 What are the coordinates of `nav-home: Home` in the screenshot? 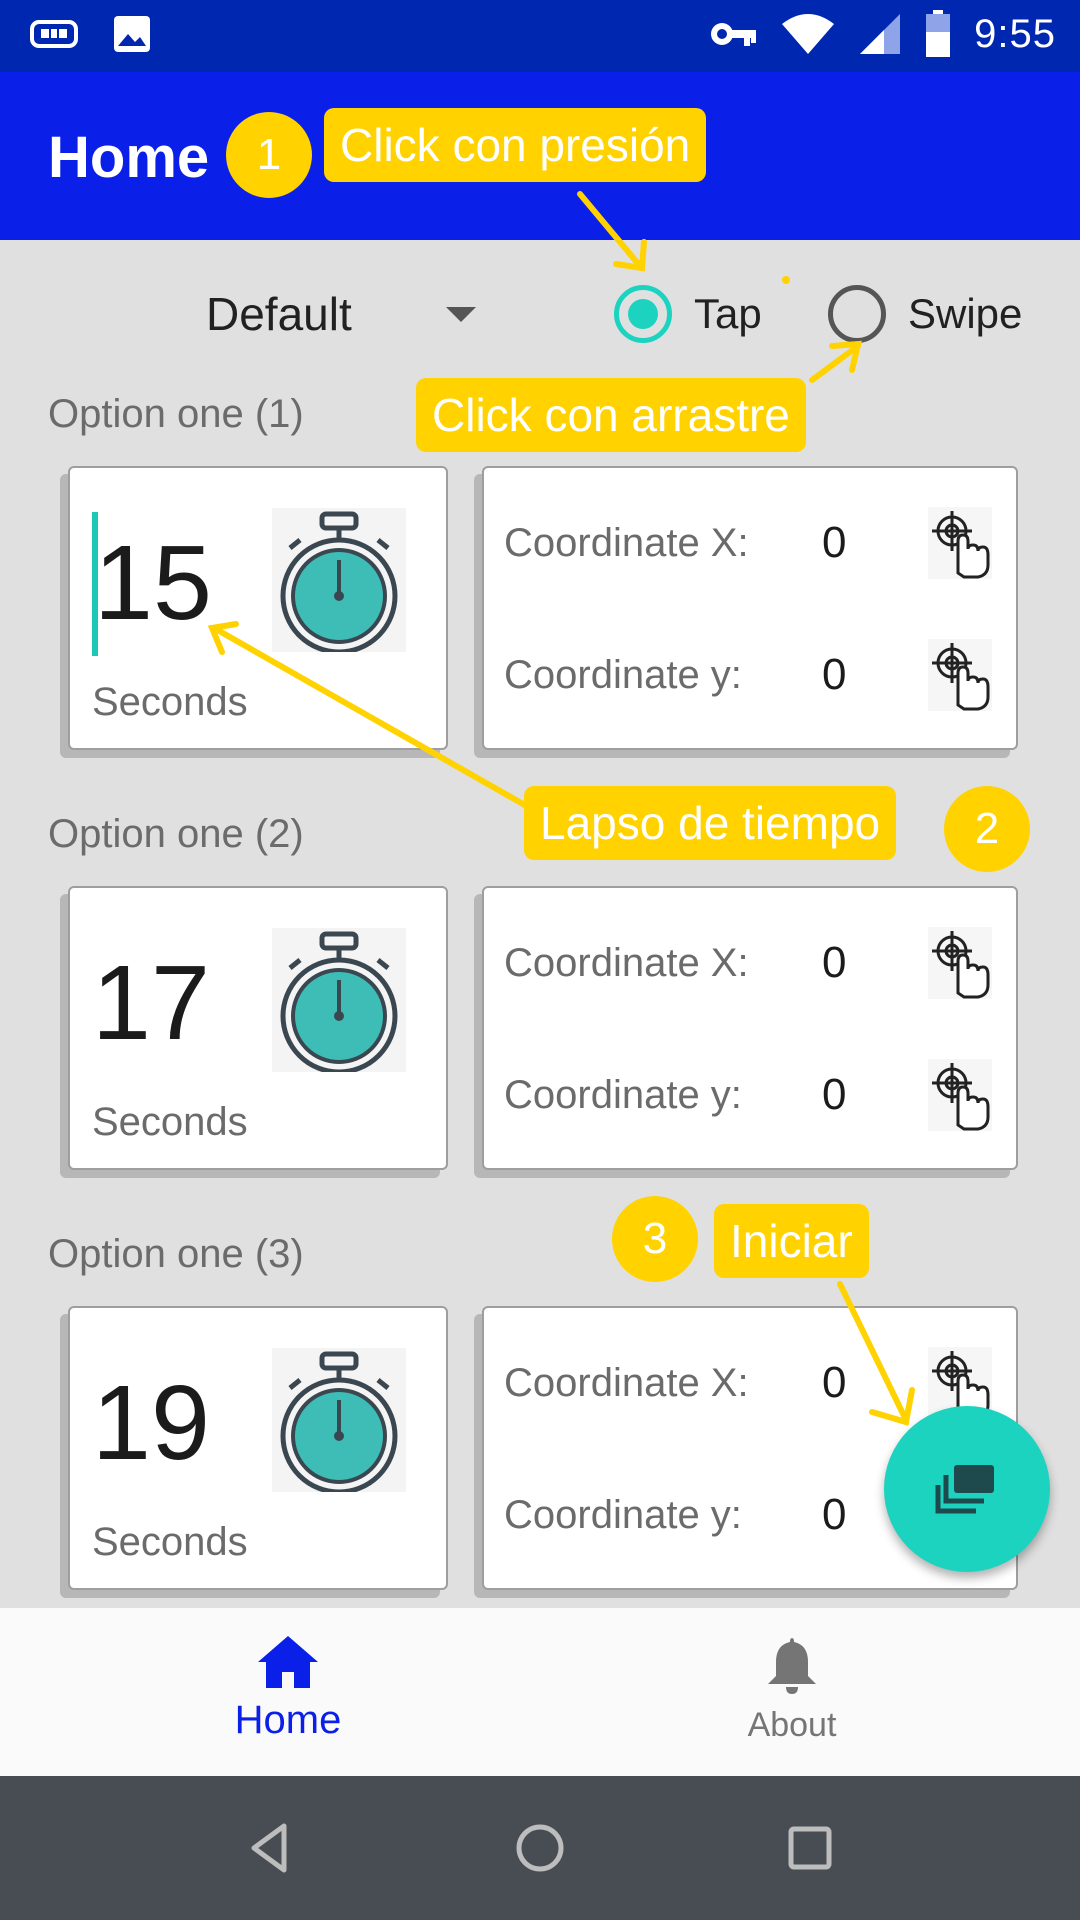 It's located at (288, 1688).